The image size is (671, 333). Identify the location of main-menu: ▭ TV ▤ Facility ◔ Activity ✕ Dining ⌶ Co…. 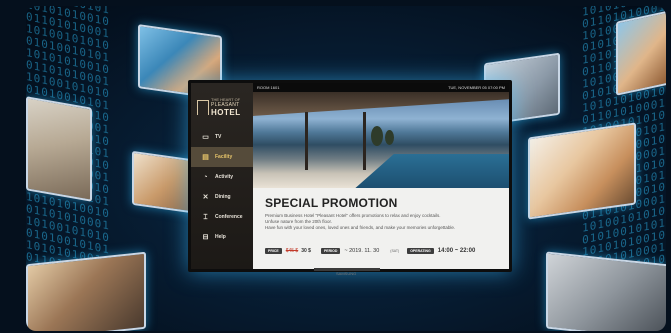
(222, 187).